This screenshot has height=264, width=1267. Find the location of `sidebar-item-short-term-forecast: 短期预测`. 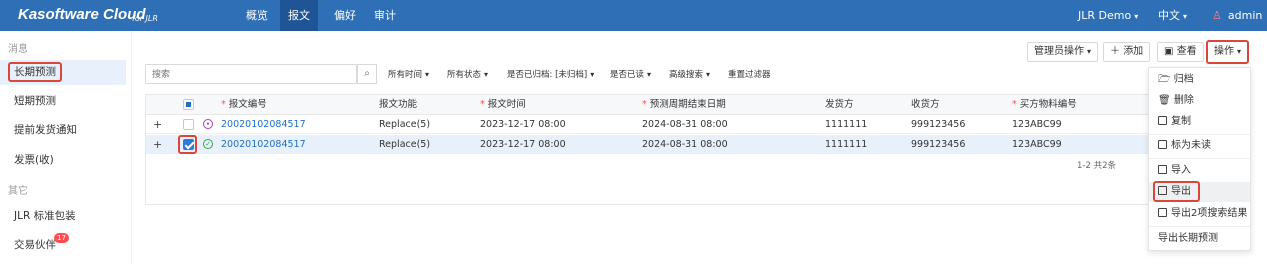

sidebar-item-short-term-forecast: 短期预测 is located at coordinates (63, 101).